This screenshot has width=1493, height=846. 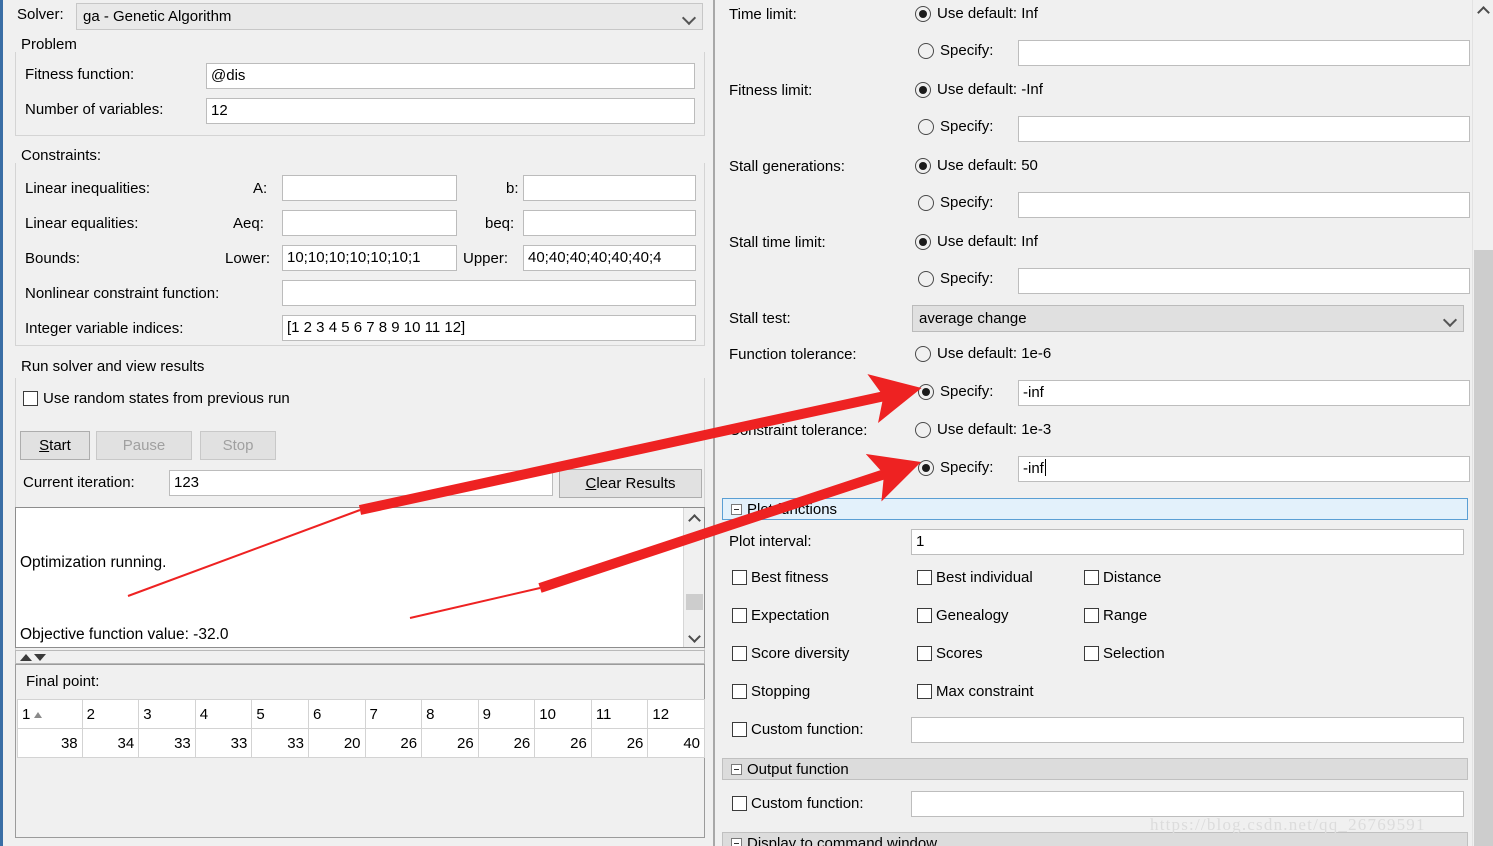 I want to click on table-col-header: 10, so click(x=563, y=714).